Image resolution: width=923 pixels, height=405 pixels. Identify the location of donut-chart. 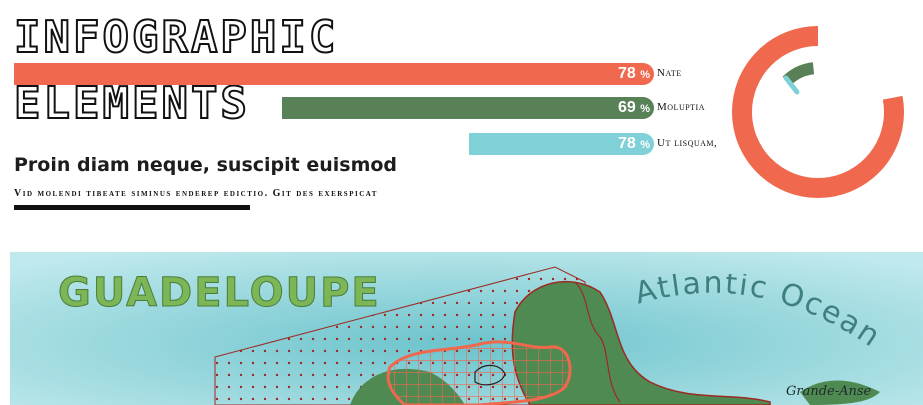
(818, 112).